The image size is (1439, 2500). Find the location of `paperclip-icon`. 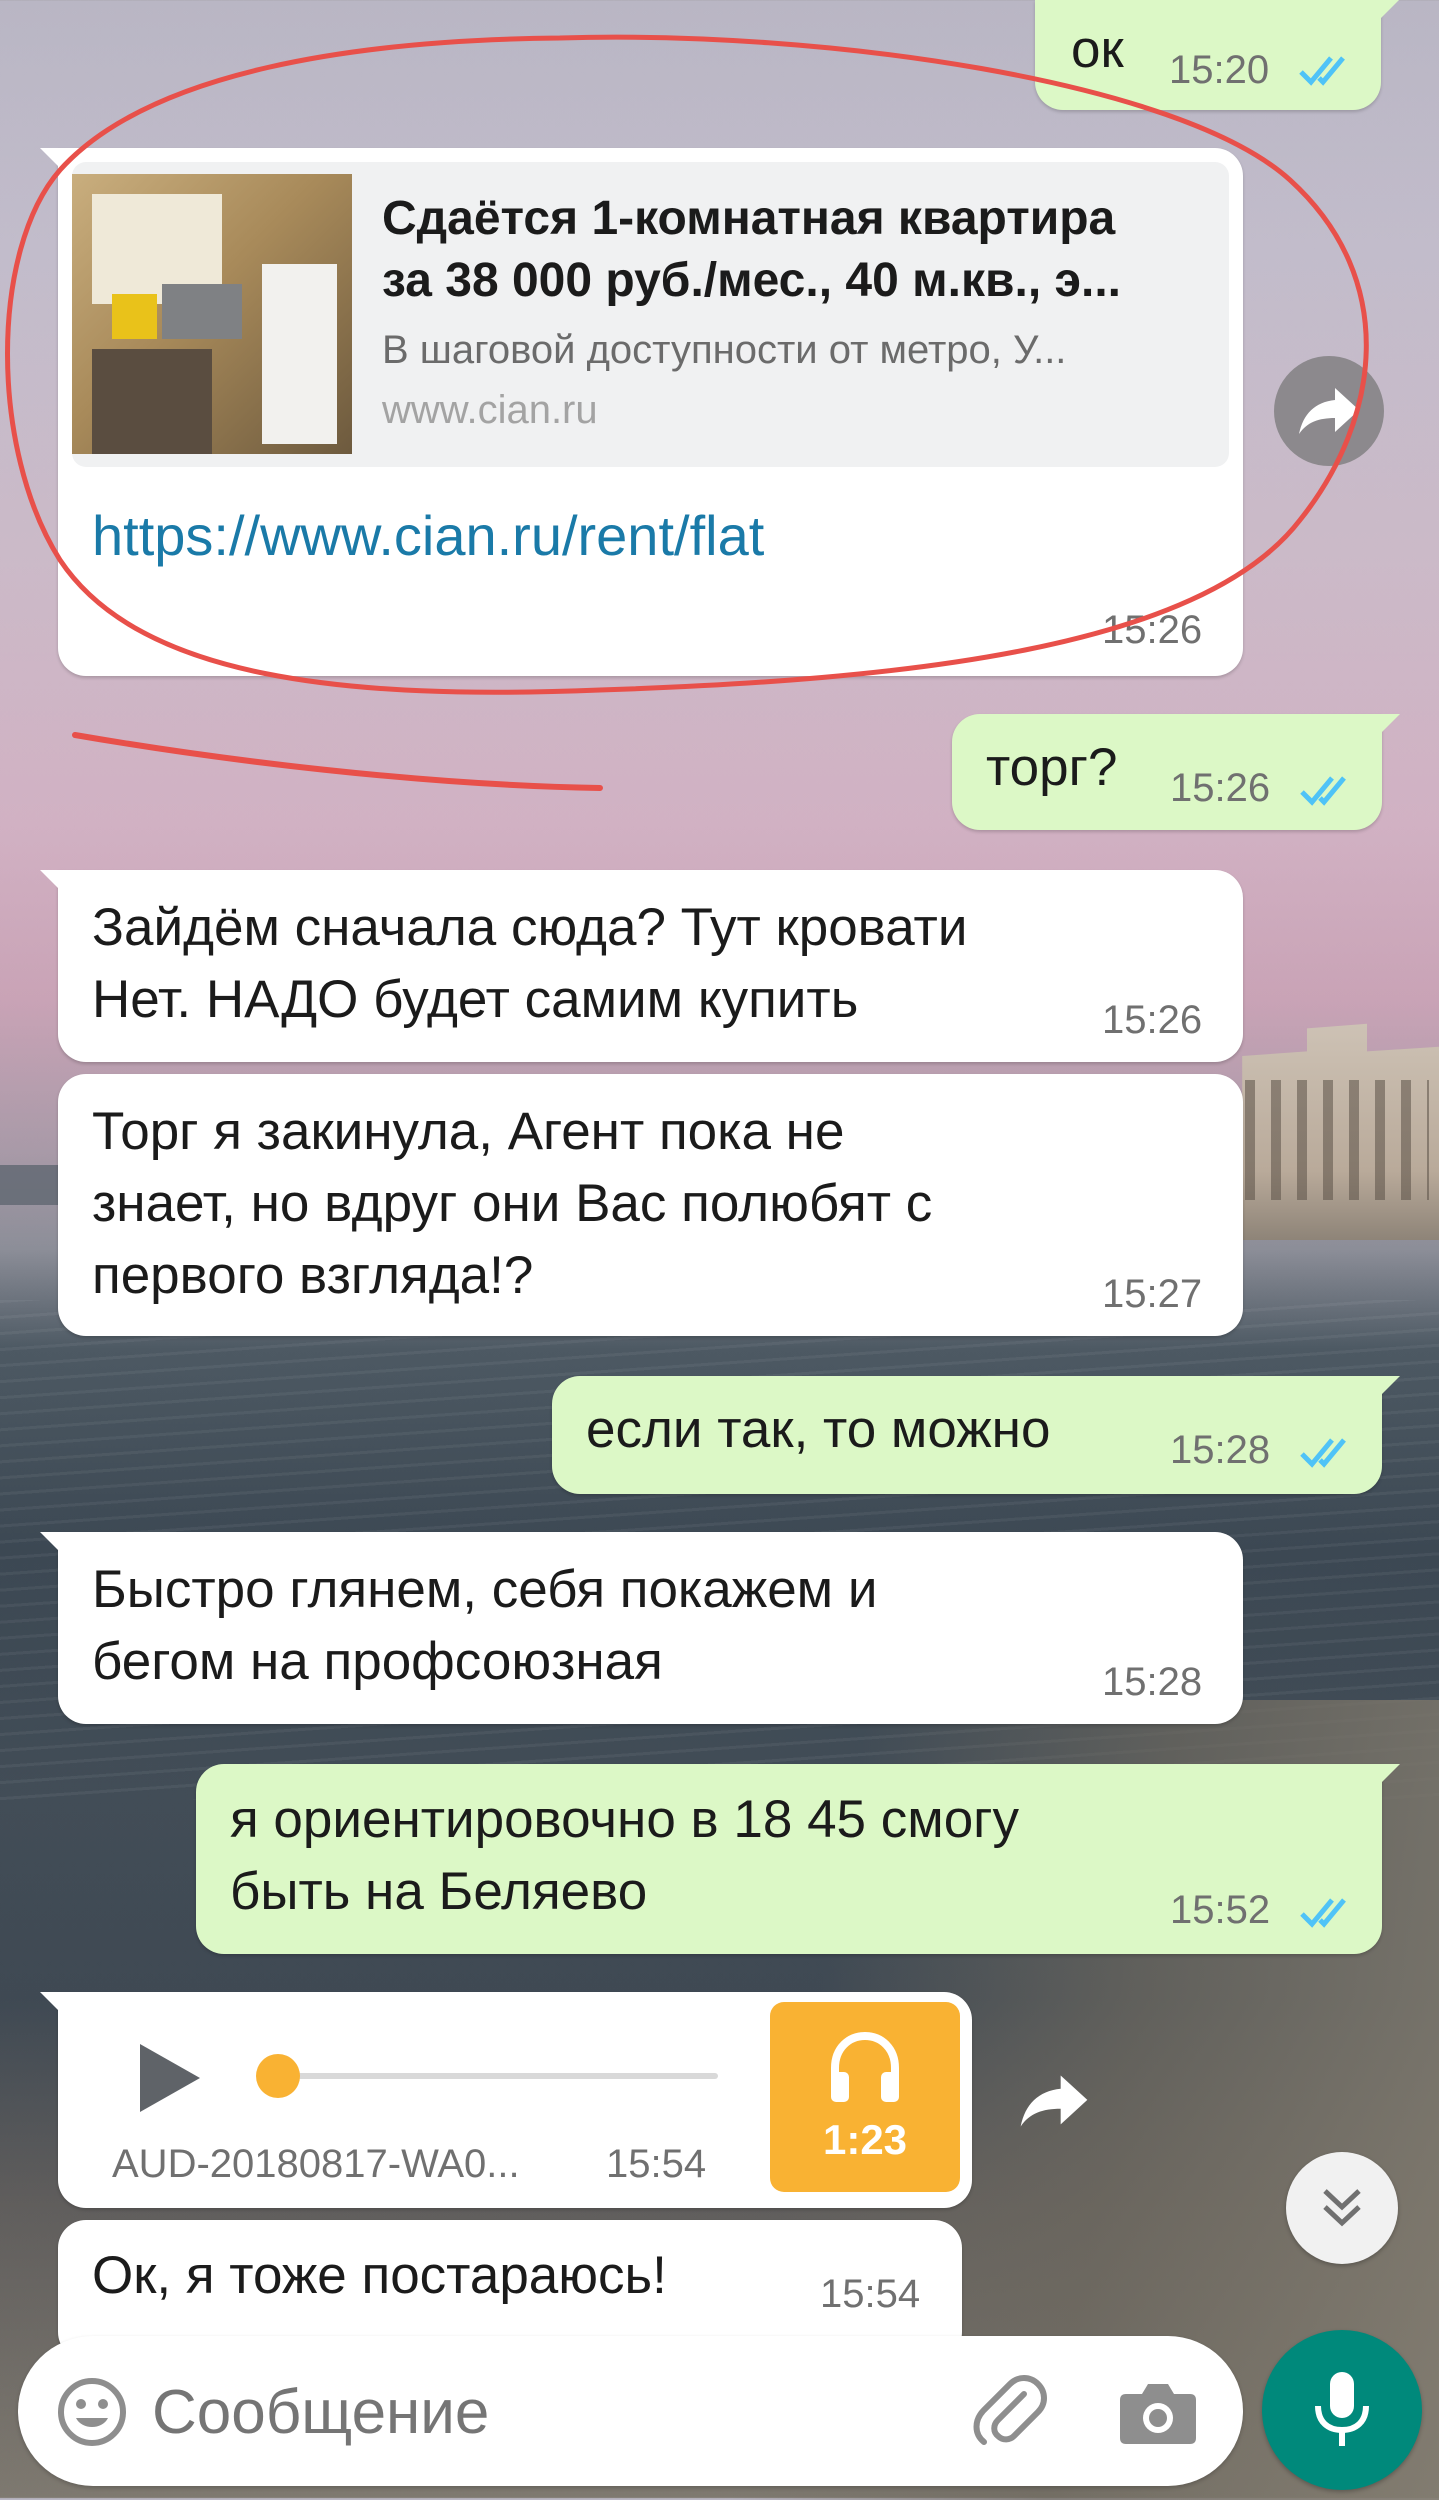

paperclip-icon is located at coordinates (1008, 2412).